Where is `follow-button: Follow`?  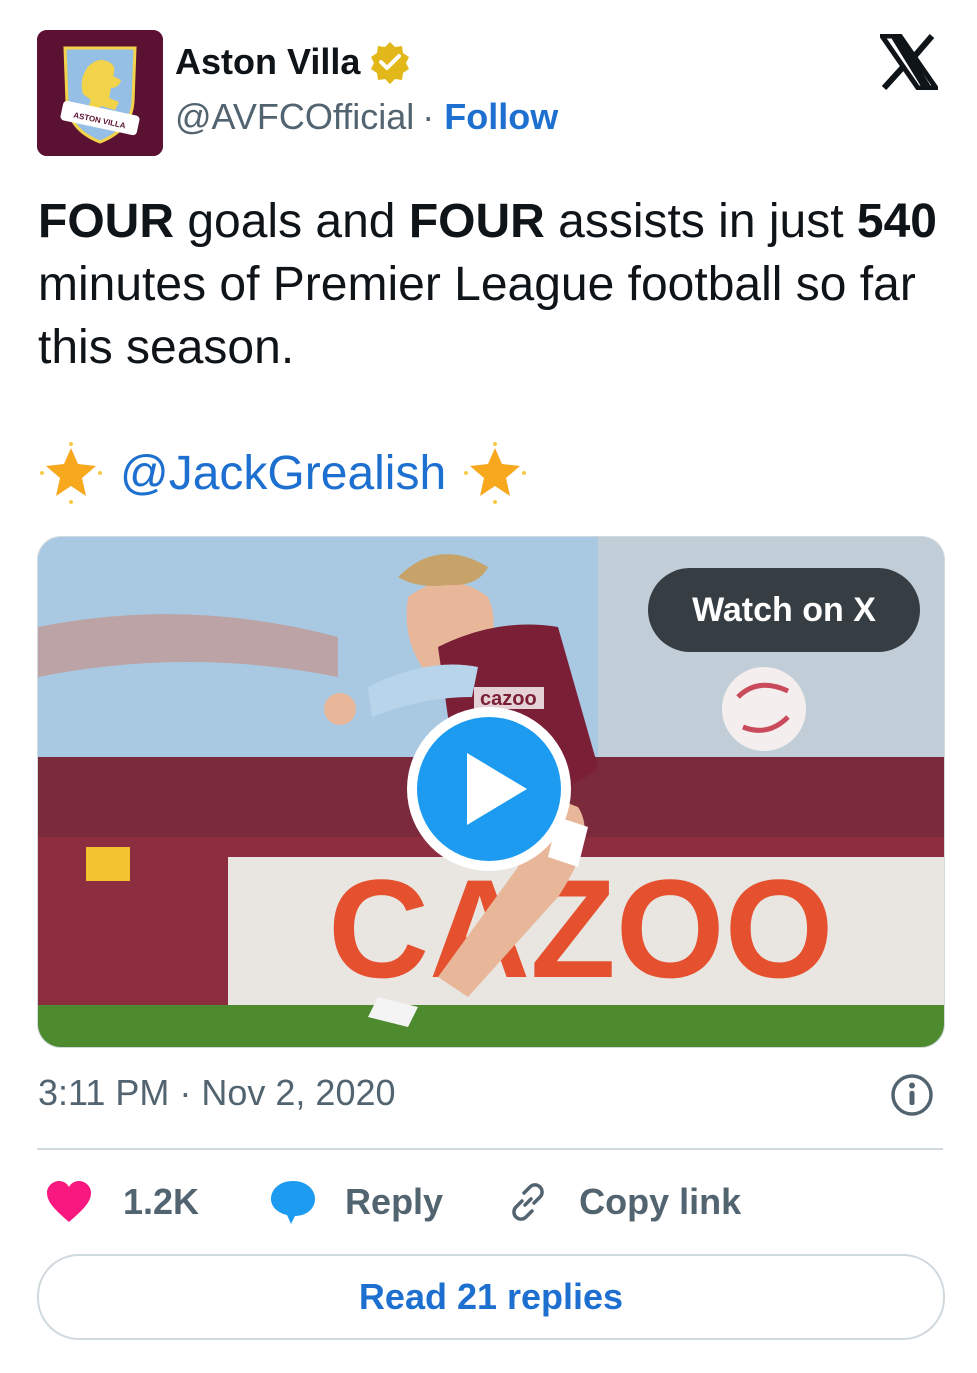
follow-button: Follow is located at coordinates (501, 117).